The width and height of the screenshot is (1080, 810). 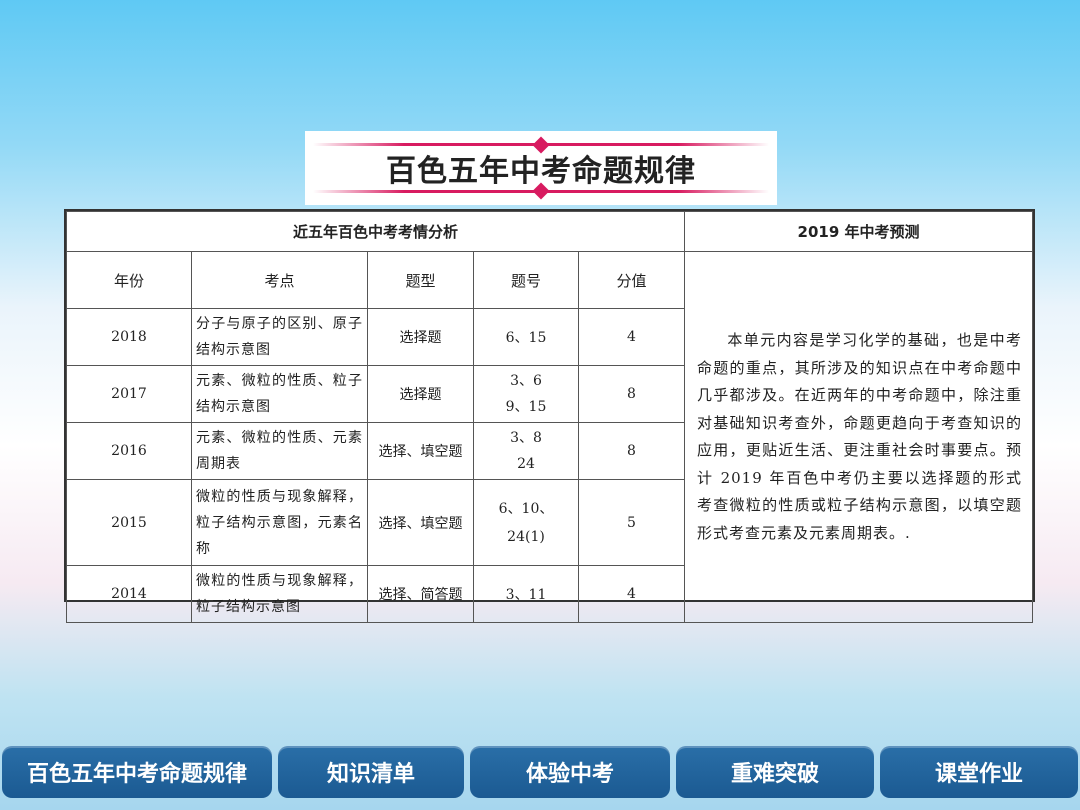 What do you see at coordinates (979, 772) in the screenshot?
I see `nav-button-homework: 课堂作业` at bounding box center [979, 772].